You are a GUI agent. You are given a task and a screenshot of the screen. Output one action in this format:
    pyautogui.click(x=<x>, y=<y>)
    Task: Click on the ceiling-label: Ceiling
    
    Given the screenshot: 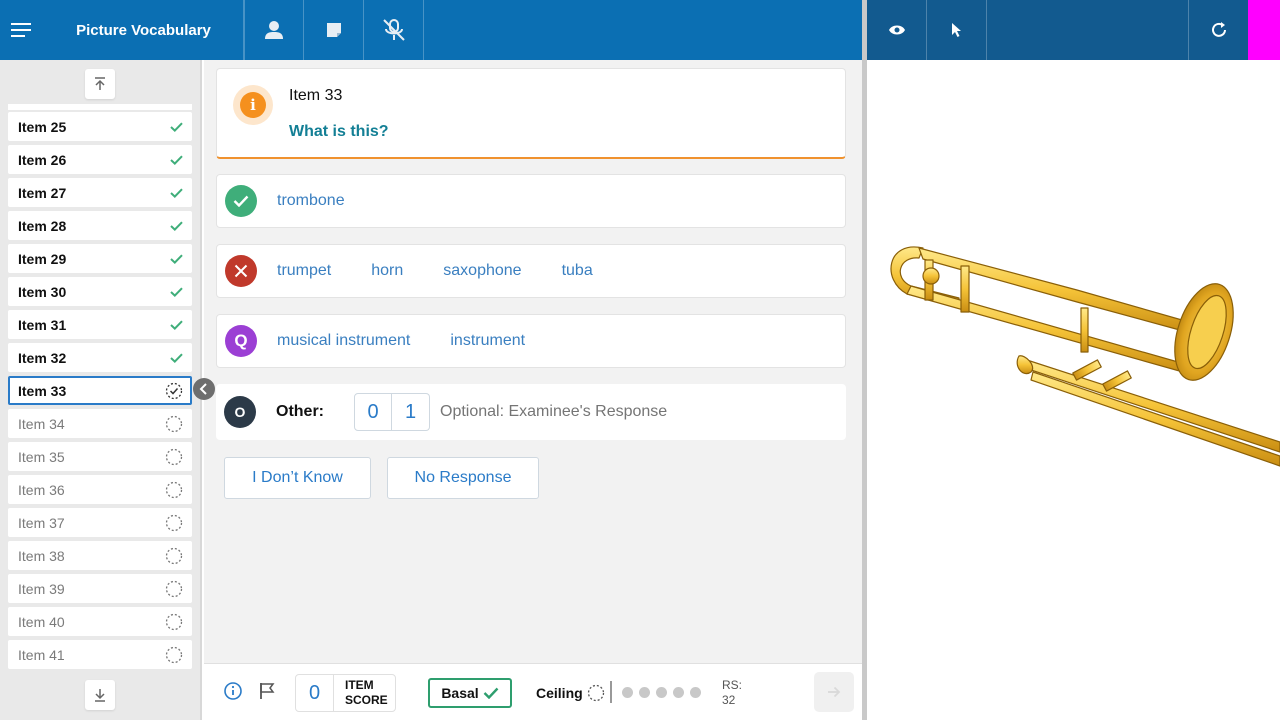 What is the action you would take?
    pyautogui.click(x=559, y=693)
    